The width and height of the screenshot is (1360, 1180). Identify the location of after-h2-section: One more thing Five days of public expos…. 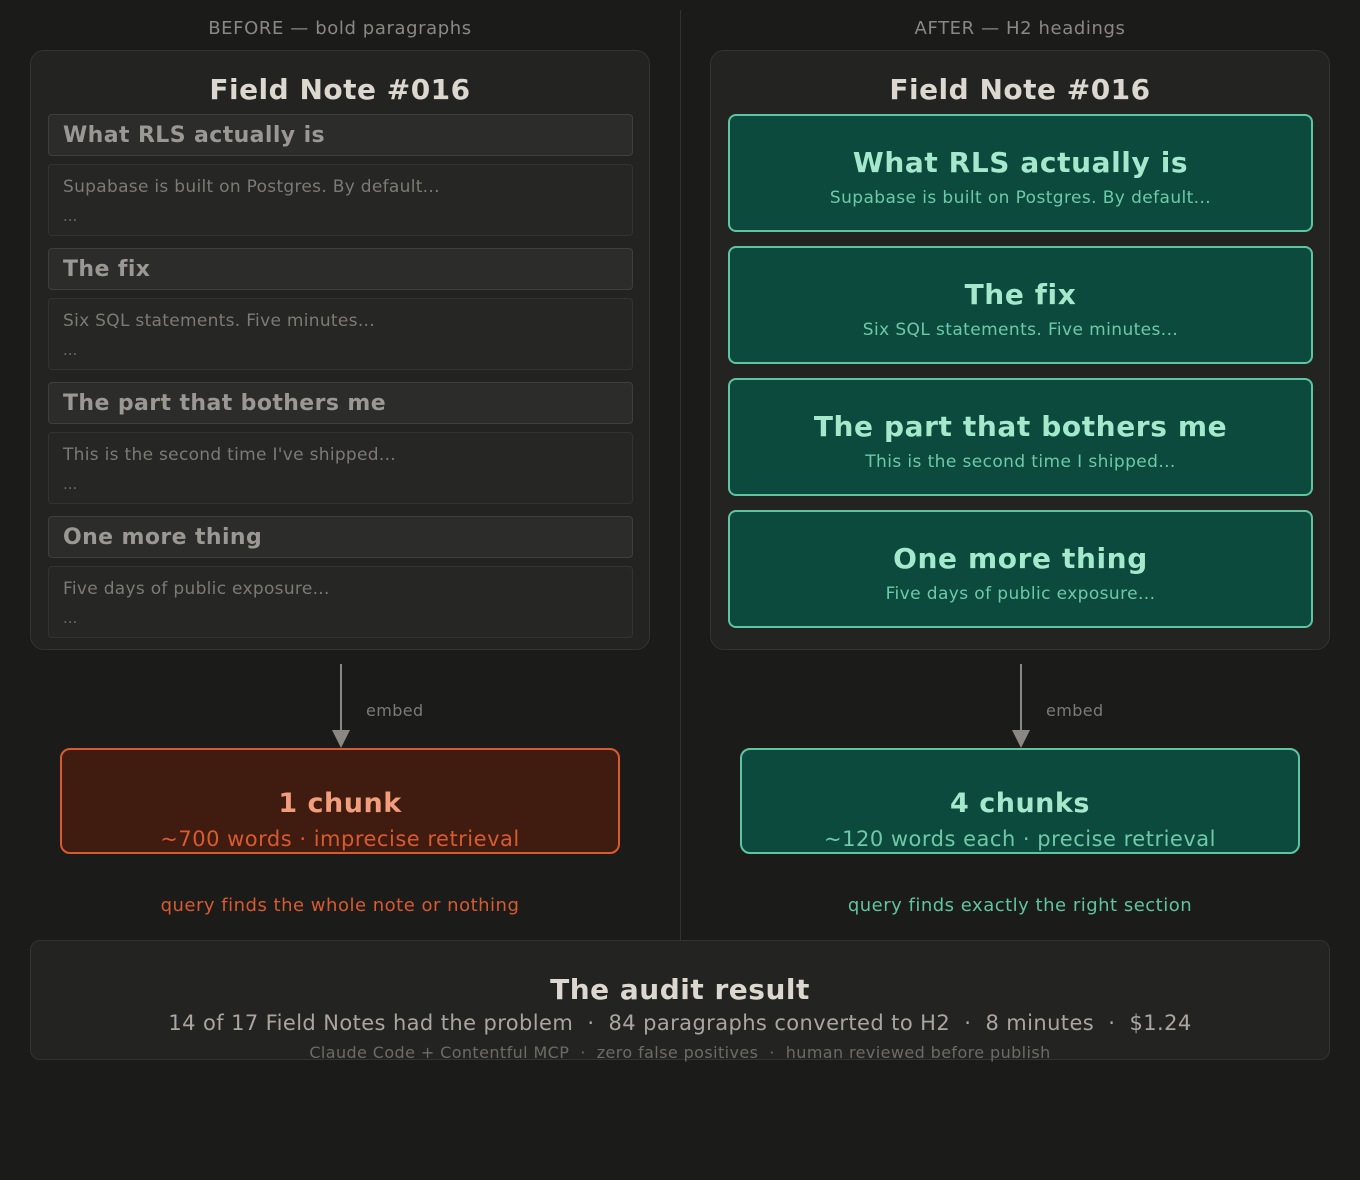
(1020, 569).